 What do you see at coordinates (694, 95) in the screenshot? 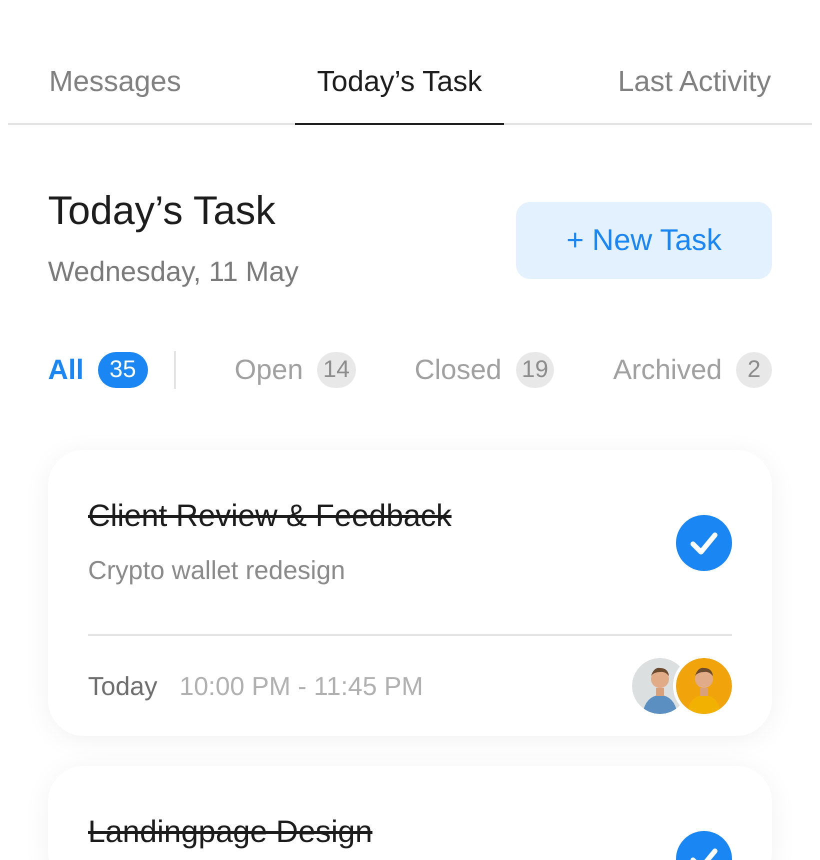
I see `tab: Last Activity` at bounding box center [694, 95].